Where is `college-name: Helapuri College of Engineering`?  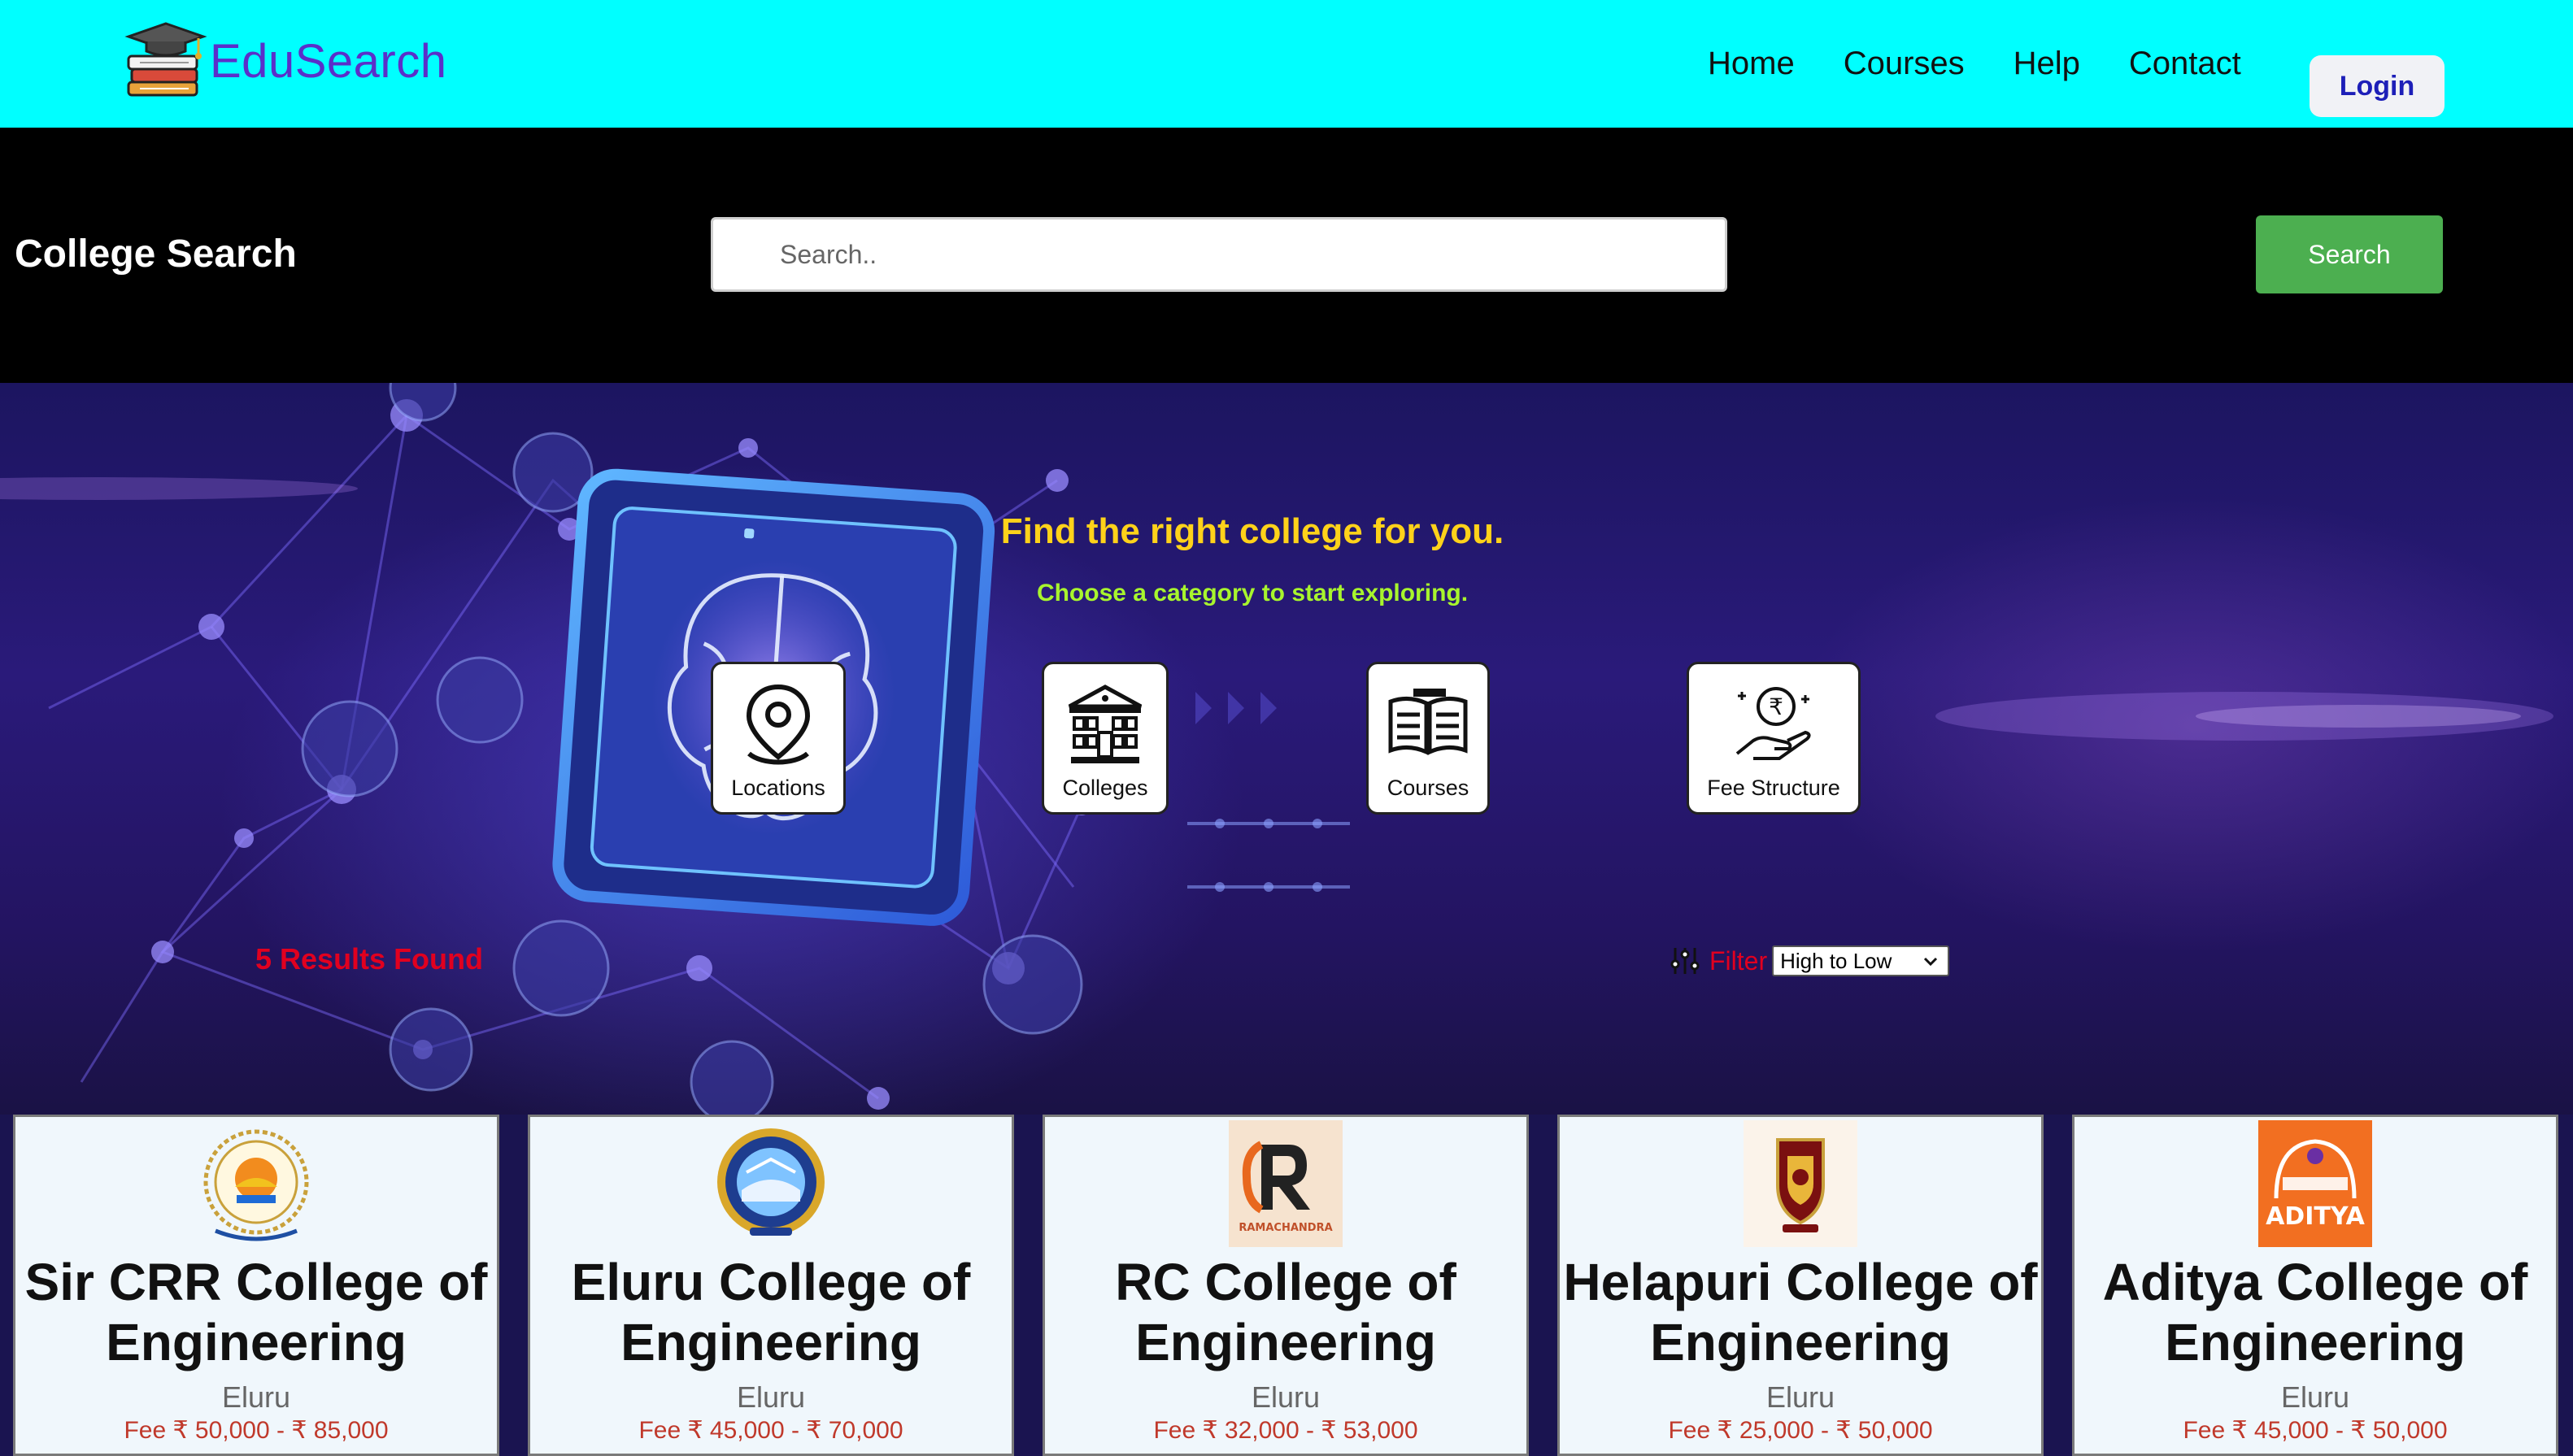
college-name: Helapuri College of Engineering is located at coordinates (1801, 1312).